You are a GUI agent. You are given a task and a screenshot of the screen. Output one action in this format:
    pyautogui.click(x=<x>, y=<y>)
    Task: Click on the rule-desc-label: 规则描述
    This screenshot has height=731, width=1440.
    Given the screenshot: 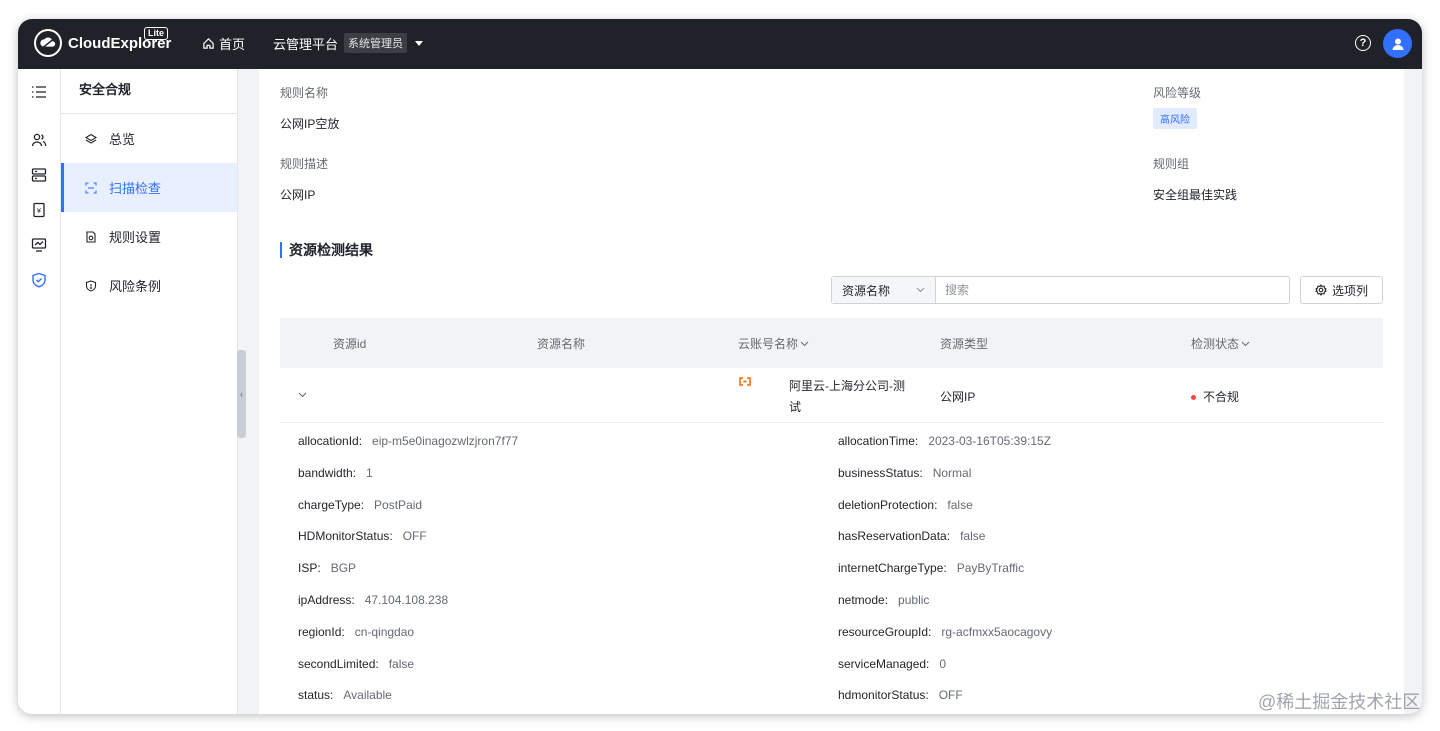 What is the action you would take?
    pyautogui.click(x=304, y=164)
    